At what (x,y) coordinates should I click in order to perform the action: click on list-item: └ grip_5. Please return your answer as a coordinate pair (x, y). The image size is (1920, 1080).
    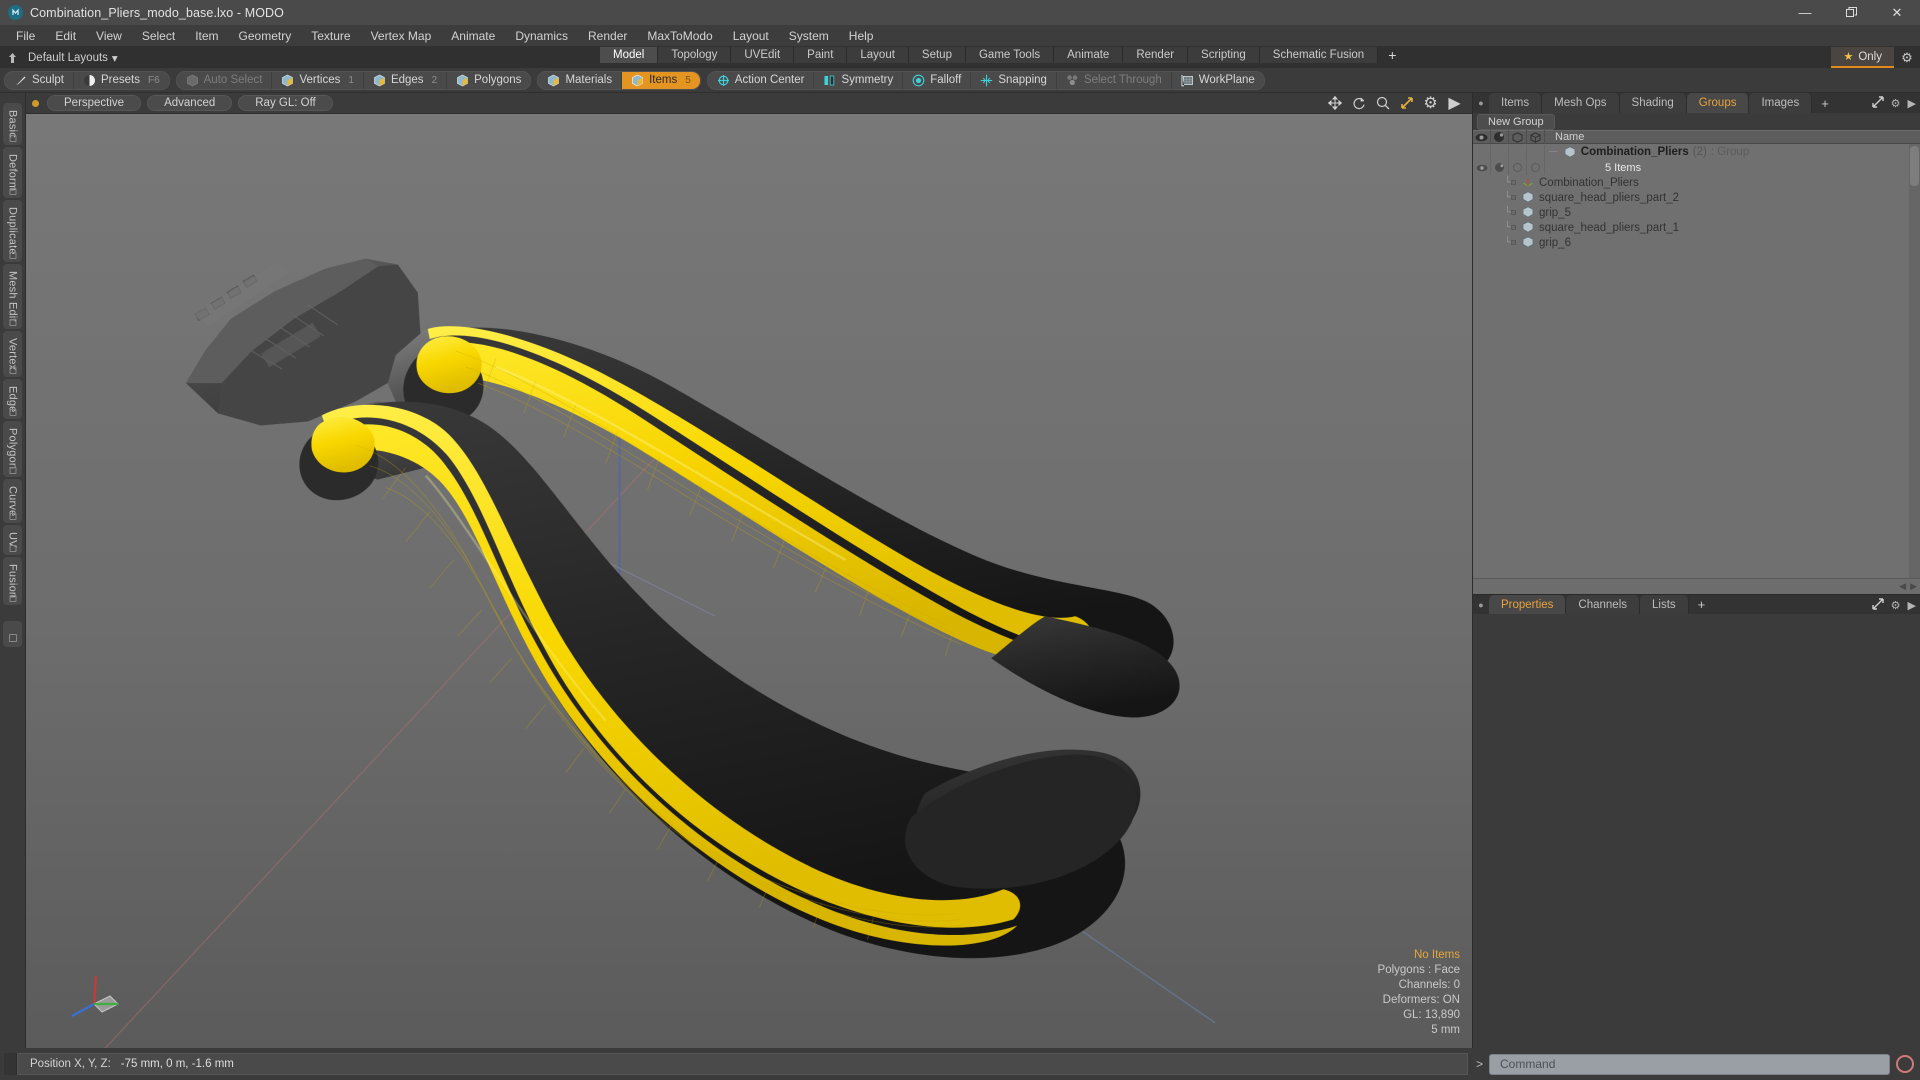
    Looking at the image, I should click on (1696, 212).